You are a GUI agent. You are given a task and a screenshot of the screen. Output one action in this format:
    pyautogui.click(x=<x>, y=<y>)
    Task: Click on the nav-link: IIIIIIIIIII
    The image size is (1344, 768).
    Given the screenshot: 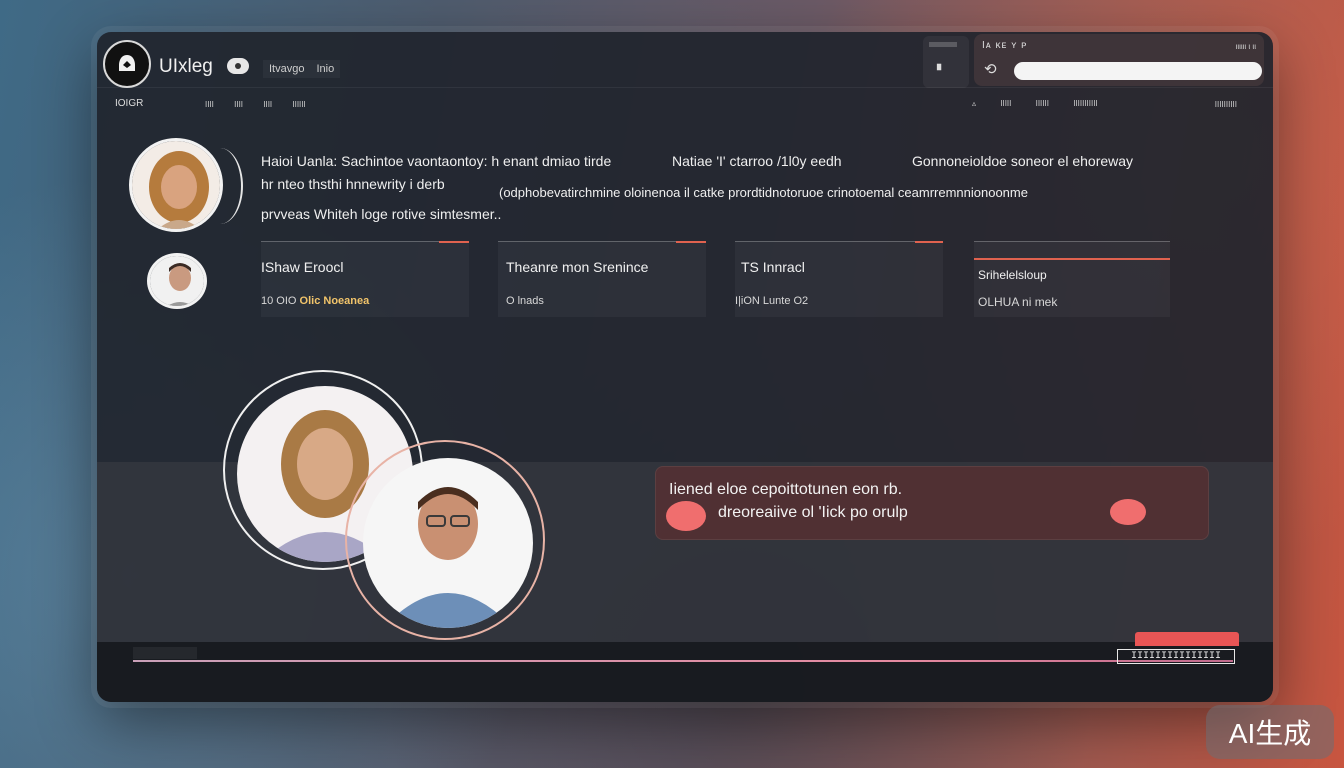 What is the action you would take?
    pyautogui.click(x=1085, y=103)
    